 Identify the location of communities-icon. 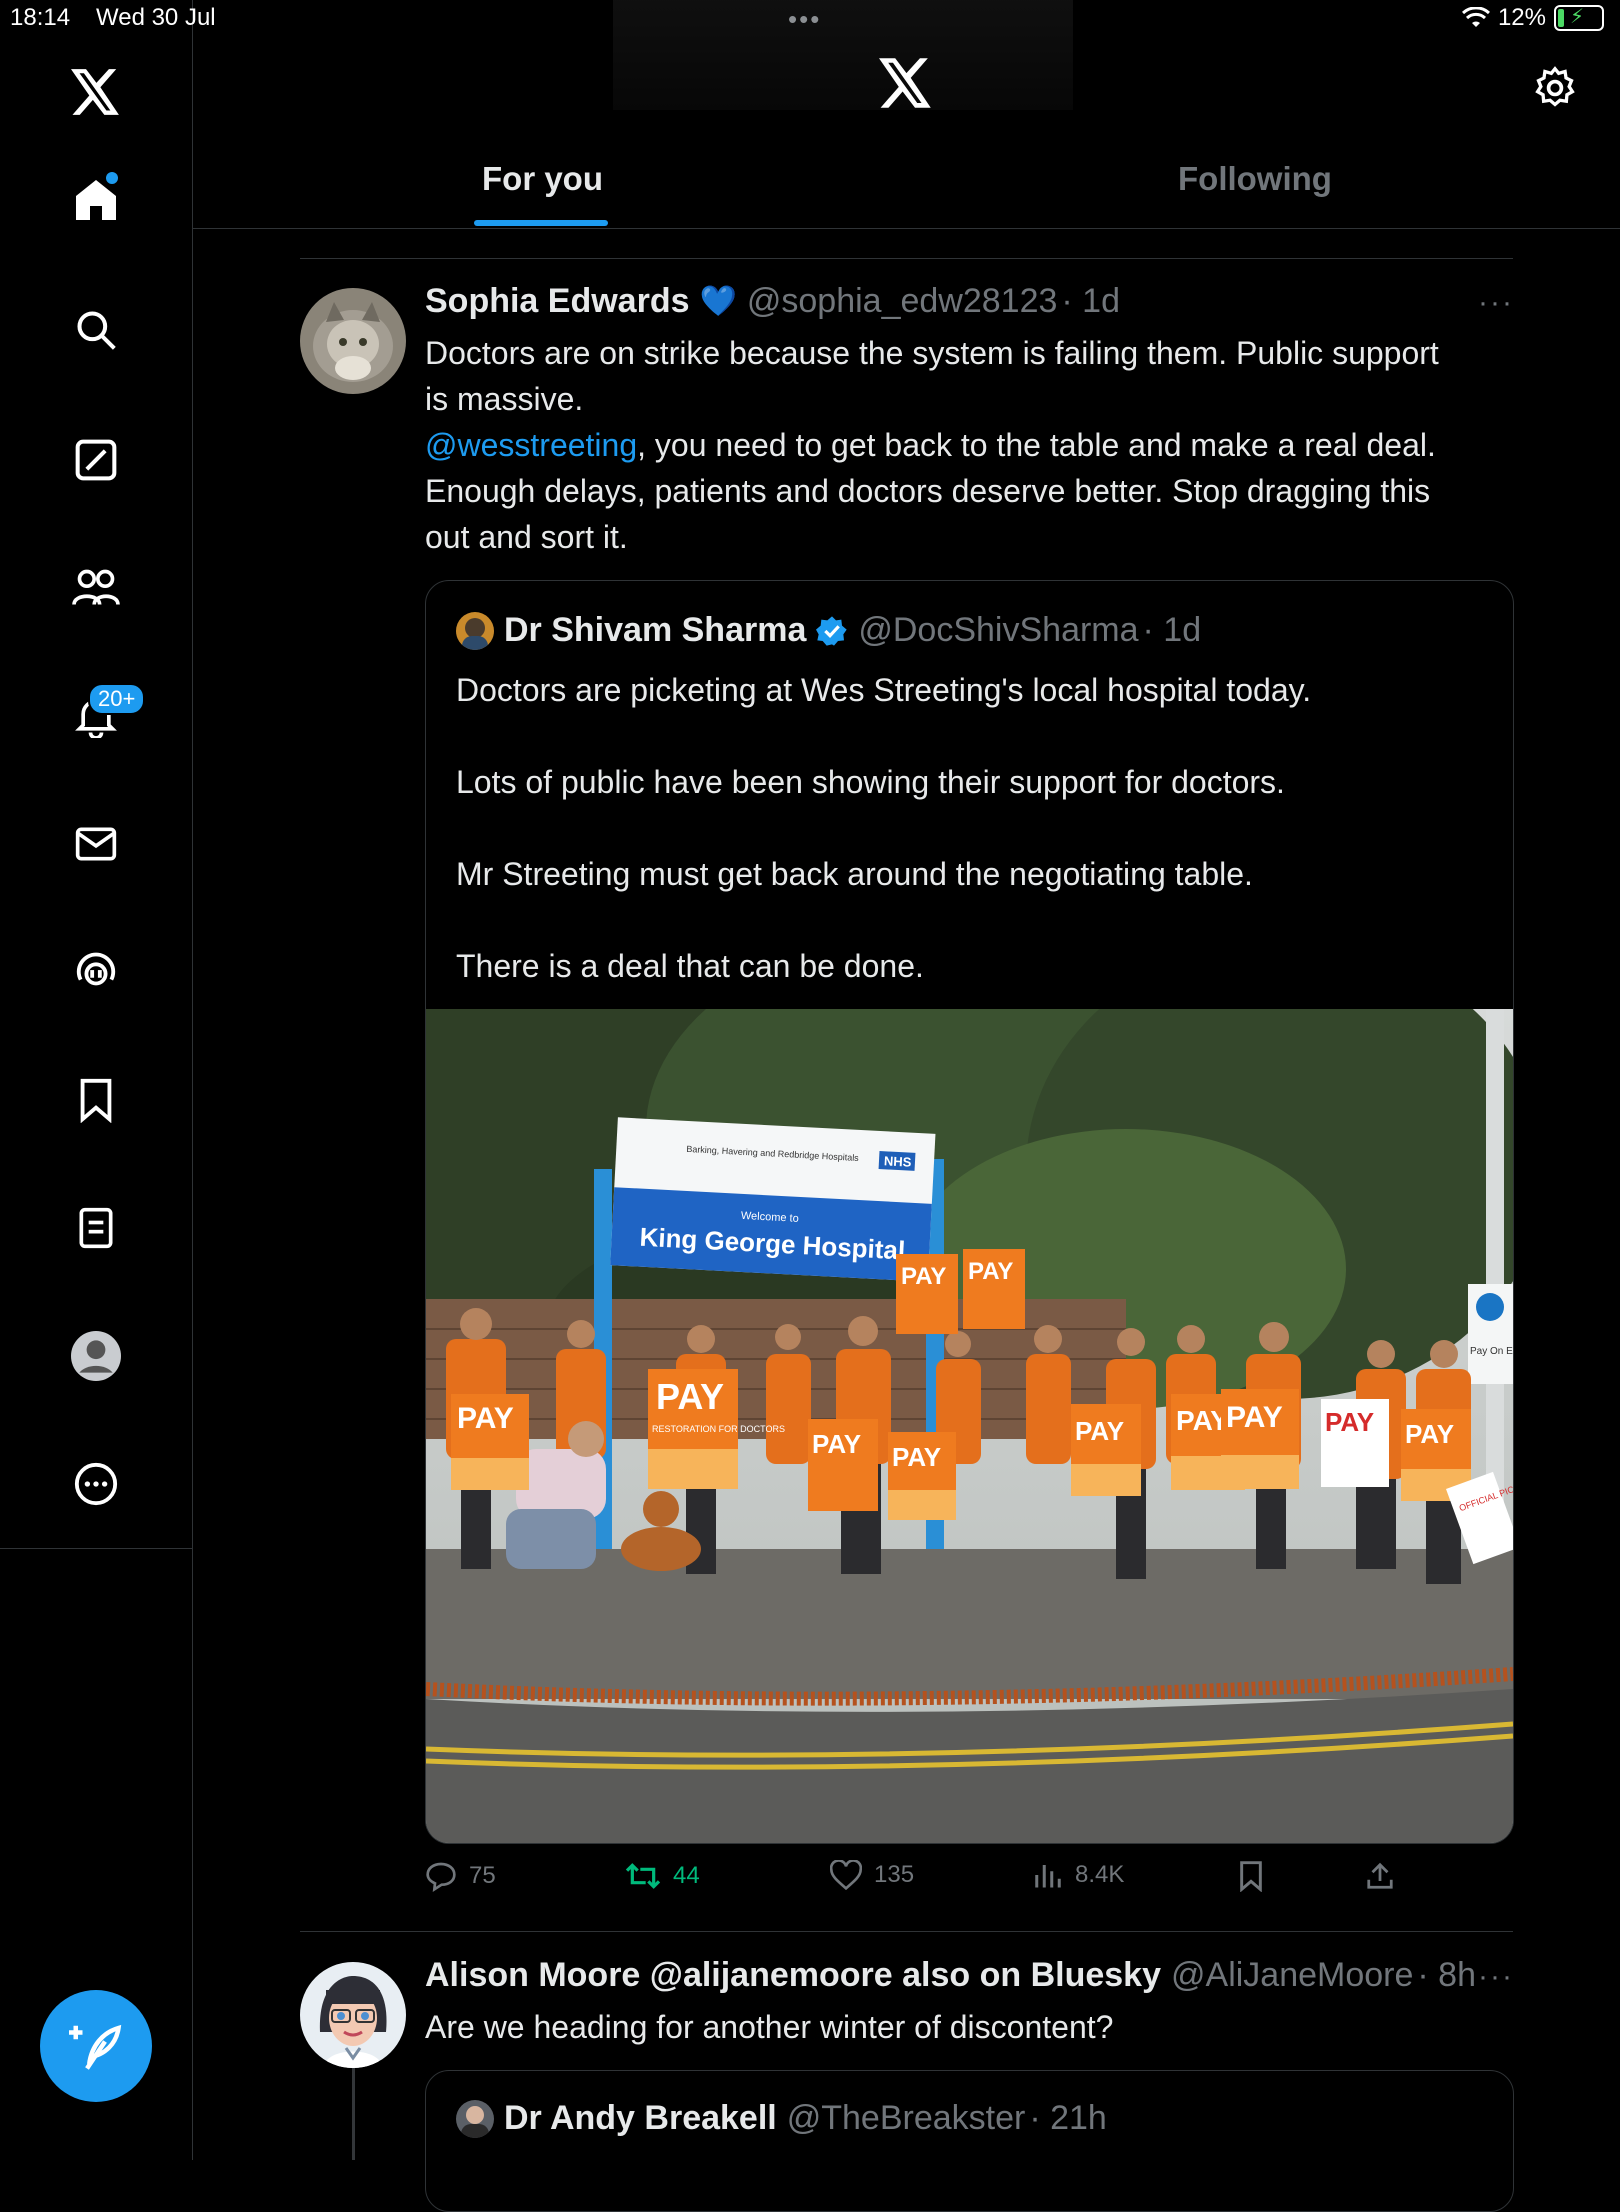
(96, 587).